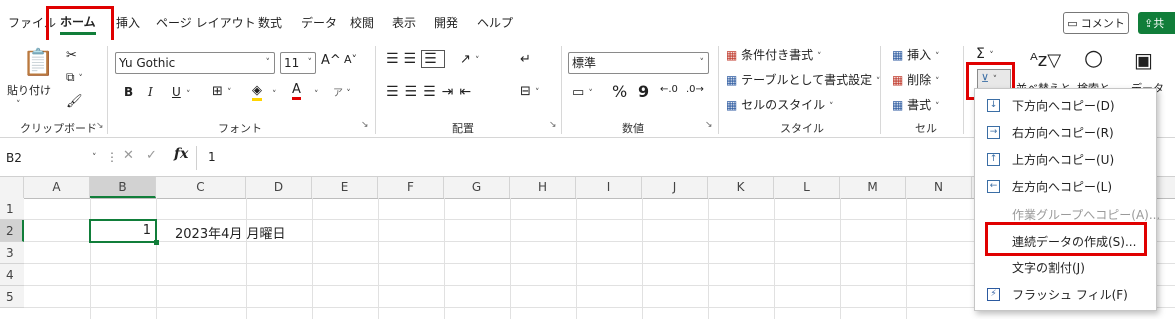 This screenshot has height=319, width=1175. I want to click on bold-button: B, so click(128, 92).